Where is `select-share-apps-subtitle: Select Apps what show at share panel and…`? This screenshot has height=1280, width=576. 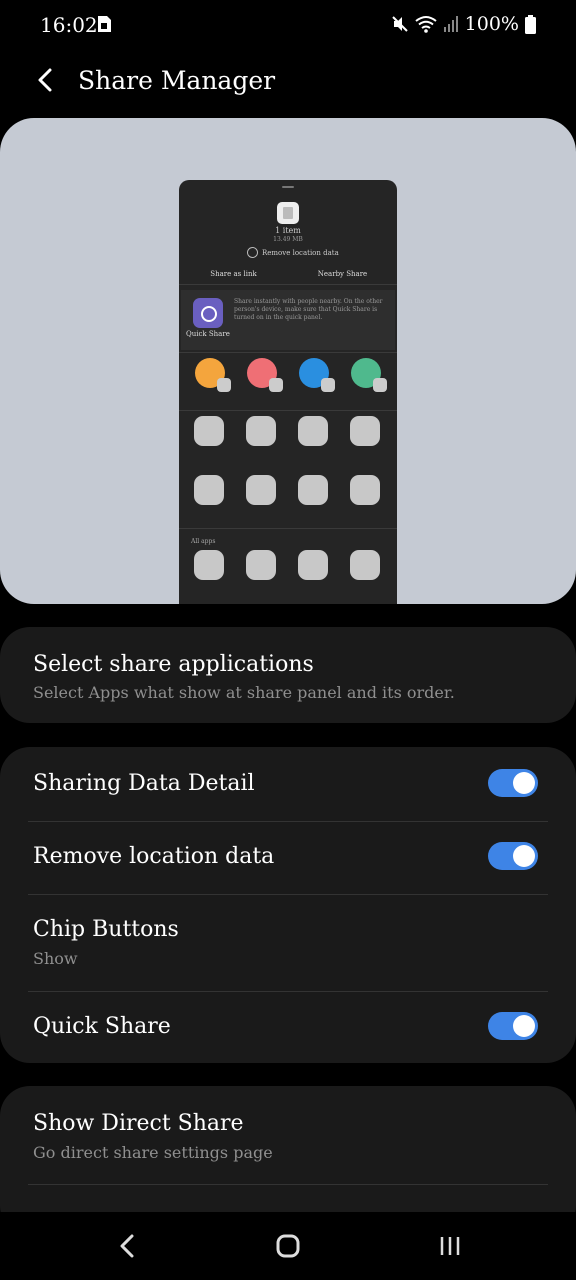 select-share-apps-subtitle: Select Apps what show at share panel and… is located at coordinates (244, 692).